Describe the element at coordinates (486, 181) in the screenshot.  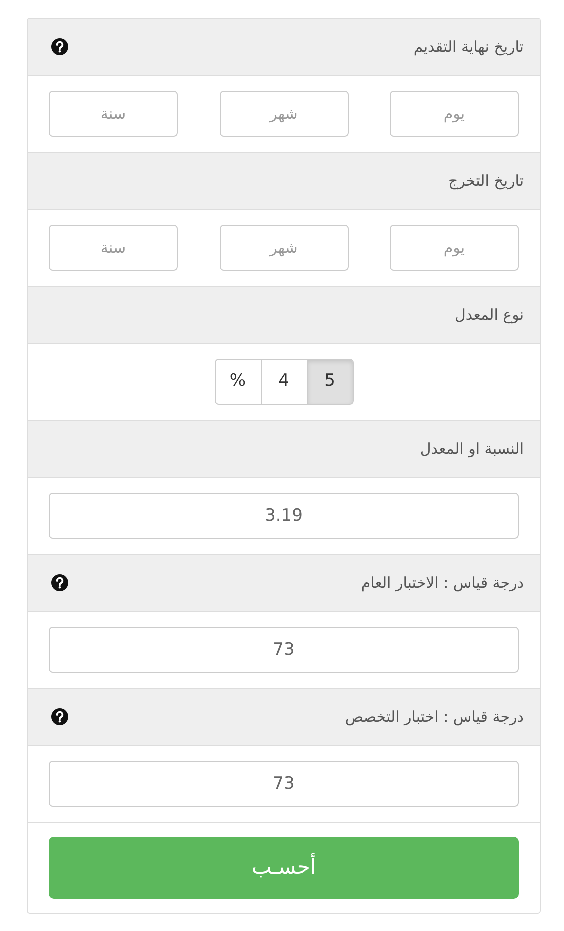
I see `section-label: تاريخ التخرج` at that location.